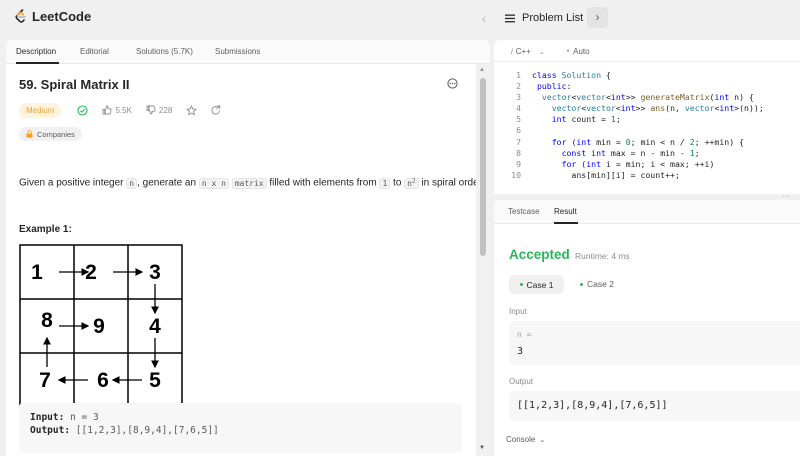  I want to click on grid-cell-number: 7, so click(45, 380).